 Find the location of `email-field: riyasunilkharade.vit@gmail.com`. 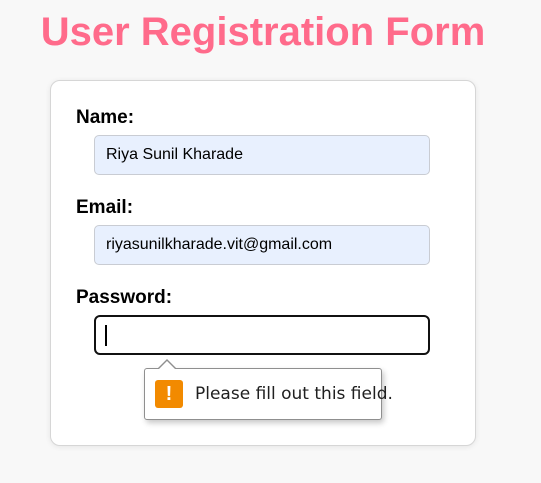

email-field: riyasunilkharade.vit@gmail.com is located at coordinates (262, 245).